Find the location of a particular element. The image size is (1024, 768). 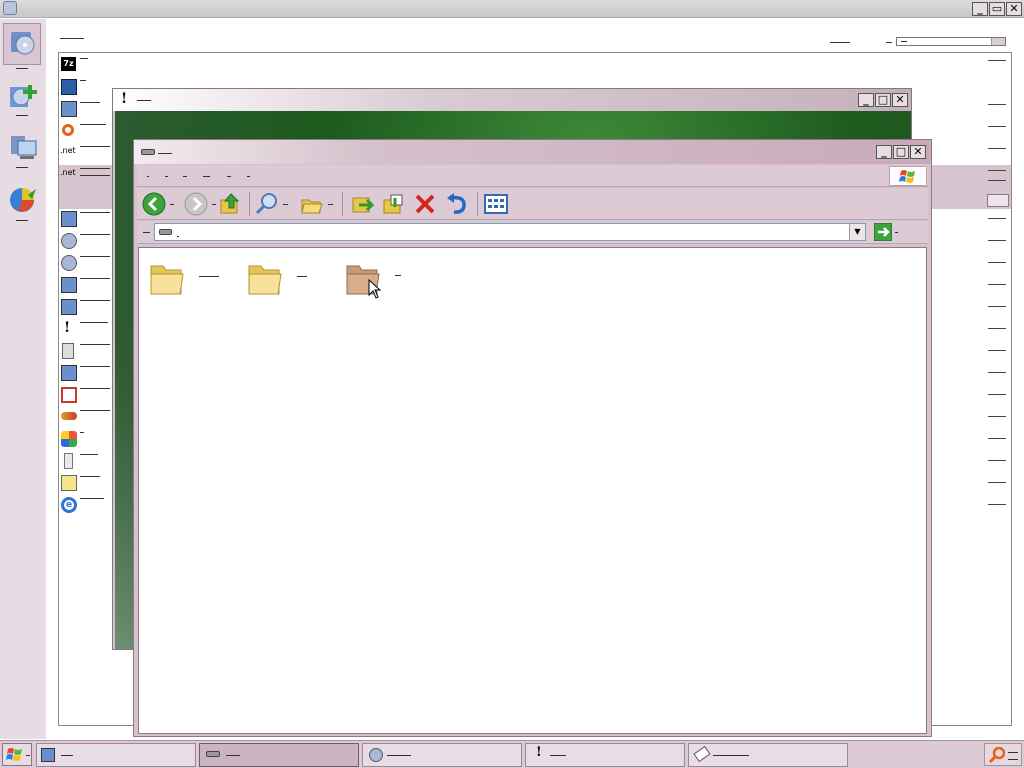

windows-logo-icon is located at coordinates (908, 176).